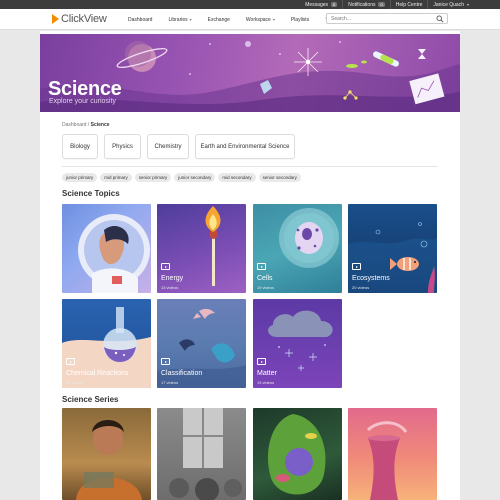 The height and width of the screenshot is (500, 500). I want to click on notifications-badge: 0, so click(381, 4).